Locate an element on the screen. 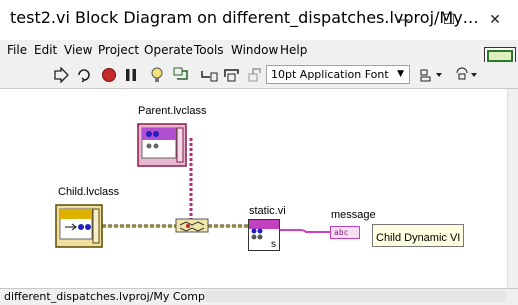 The width and height of the screenshot is (518, 305). message-probe-value: Child Dynamic VI is located at coordinates (418, 235).